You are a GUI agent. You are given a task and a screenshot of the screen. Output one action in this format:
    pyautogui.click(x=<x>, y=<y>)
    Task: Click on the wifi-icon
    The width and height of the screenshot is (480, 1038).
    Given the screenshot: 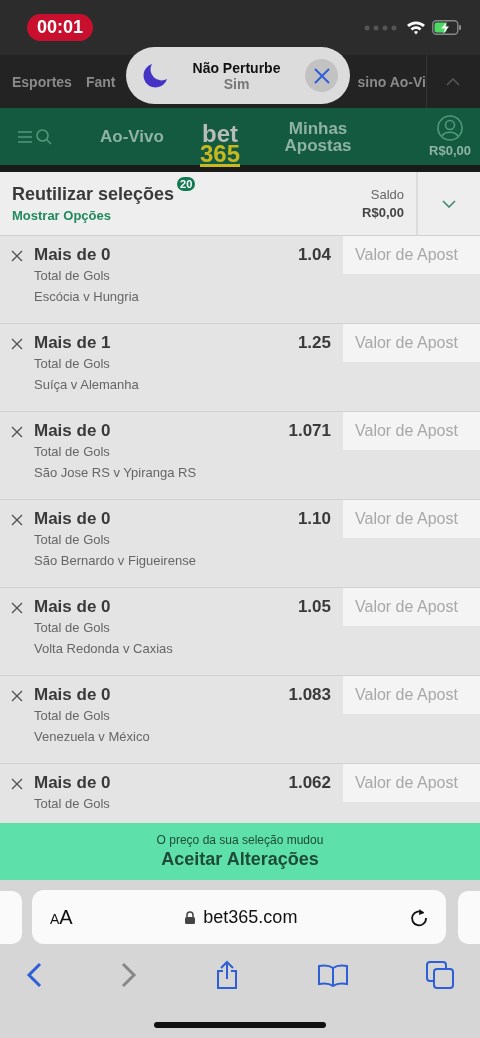 What is the action you would take?
    pyautogui.click(x=416, y=27)
    